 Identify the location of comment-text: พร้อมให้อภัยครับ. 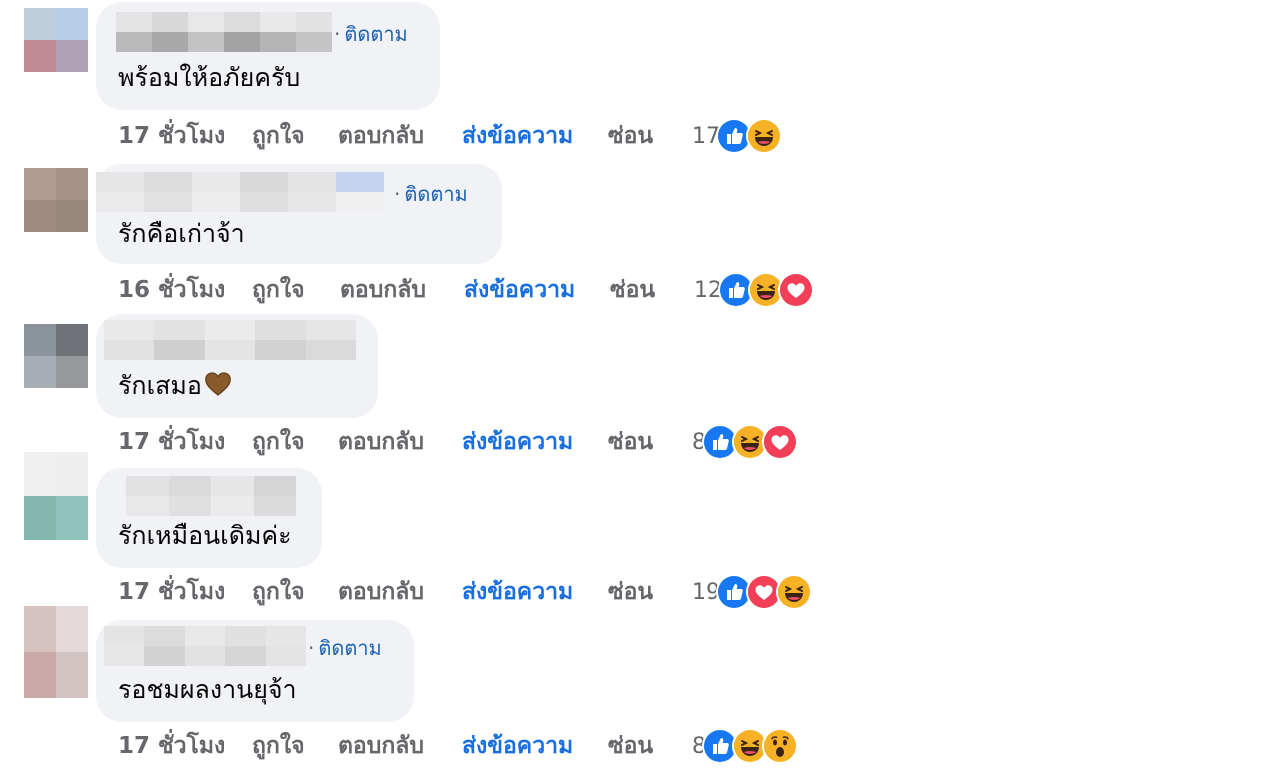
(209, 77).